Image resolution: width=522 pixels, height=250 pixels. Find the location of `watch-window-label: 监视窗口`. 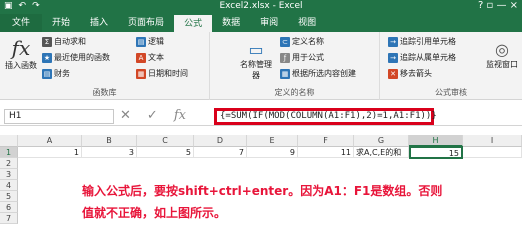

watch-window-label: 监视窗口 is located at coordinates (502, 64).